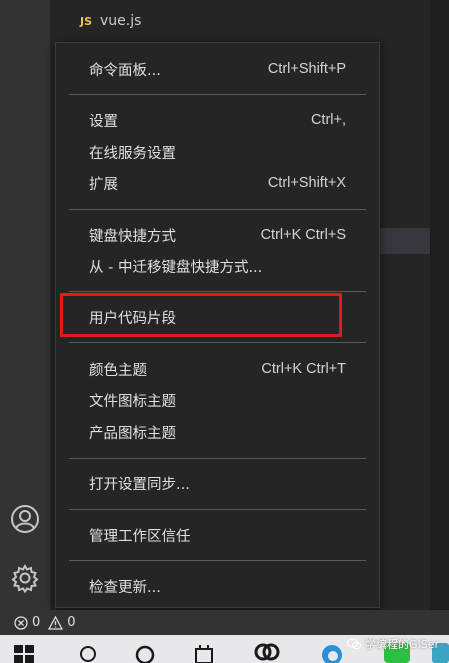  I want to click on menu-item-settings: 设置 Ctrl+,, so click(217, 120).